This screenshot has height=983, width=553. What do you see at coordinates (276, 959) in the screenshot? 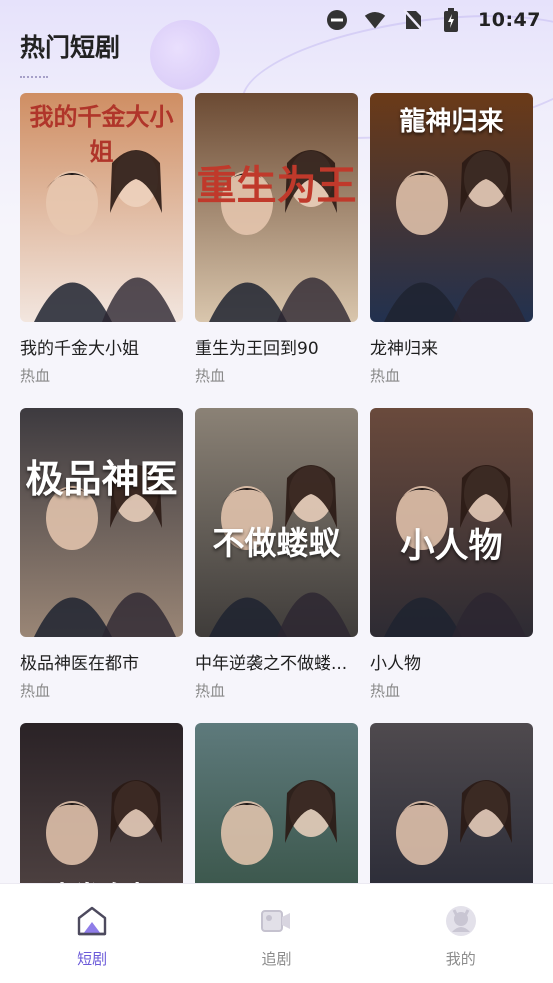
I see `nav-label: 追剧` at bounding box center [276, 959].